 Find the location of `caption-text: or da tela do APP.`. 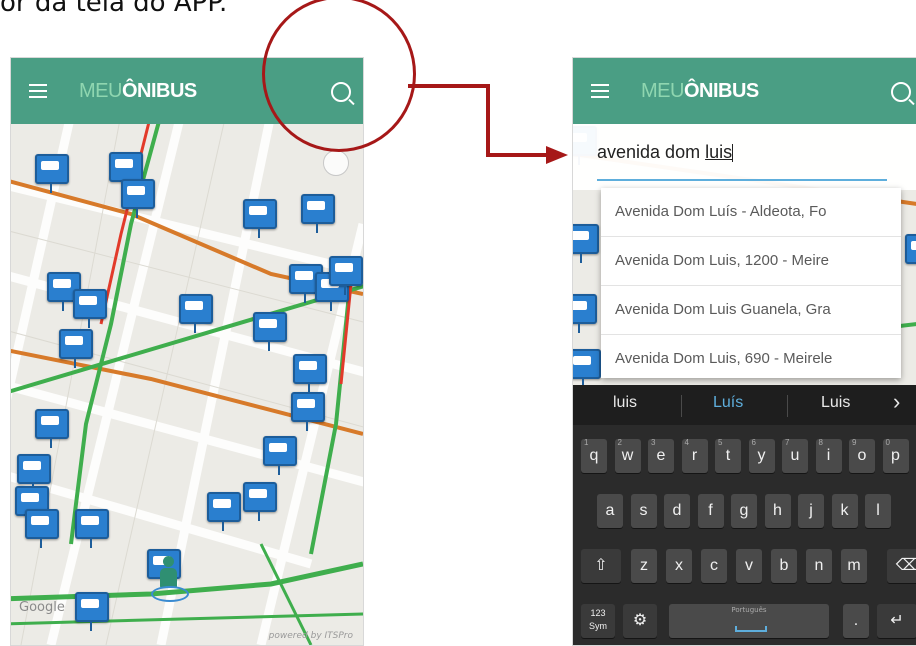

caption-text: or da tela do APP. is located at coordinates (114, 9).